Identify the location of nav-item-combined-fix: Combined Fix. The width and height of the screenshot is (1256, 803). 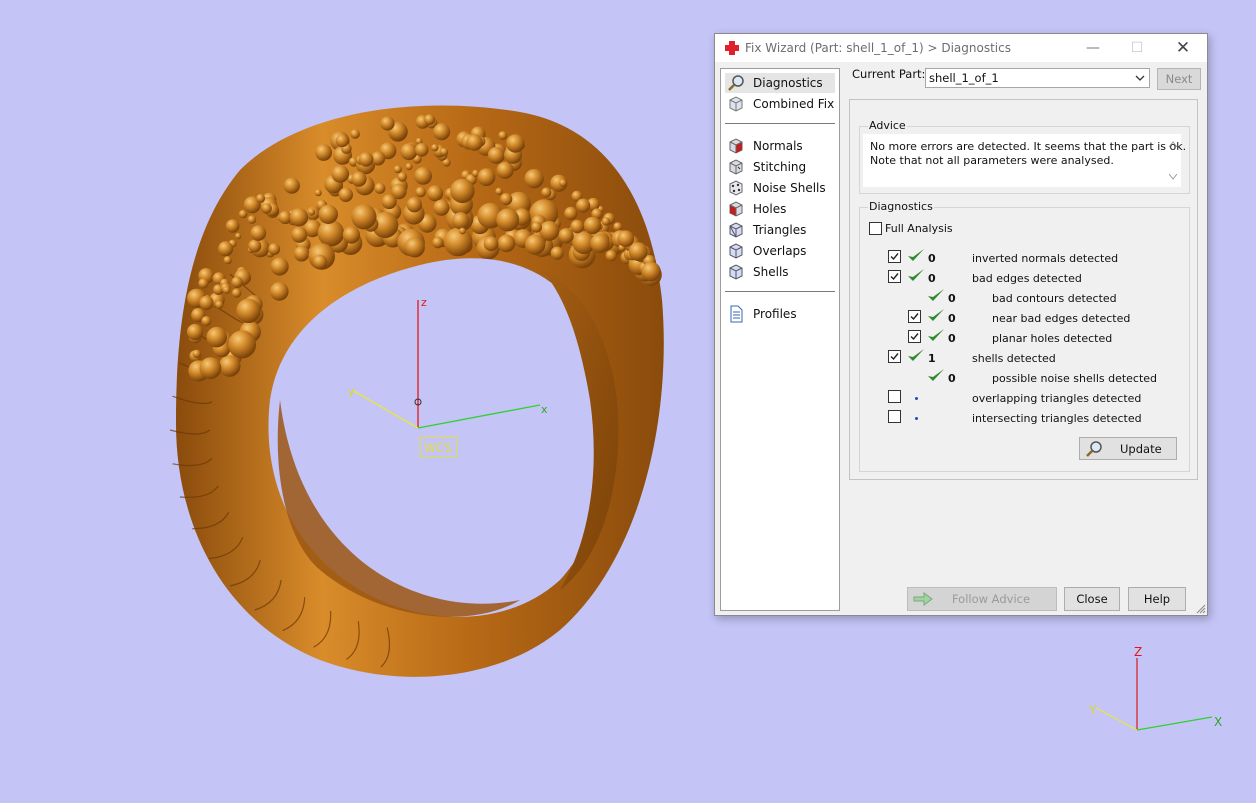
(780, 104).